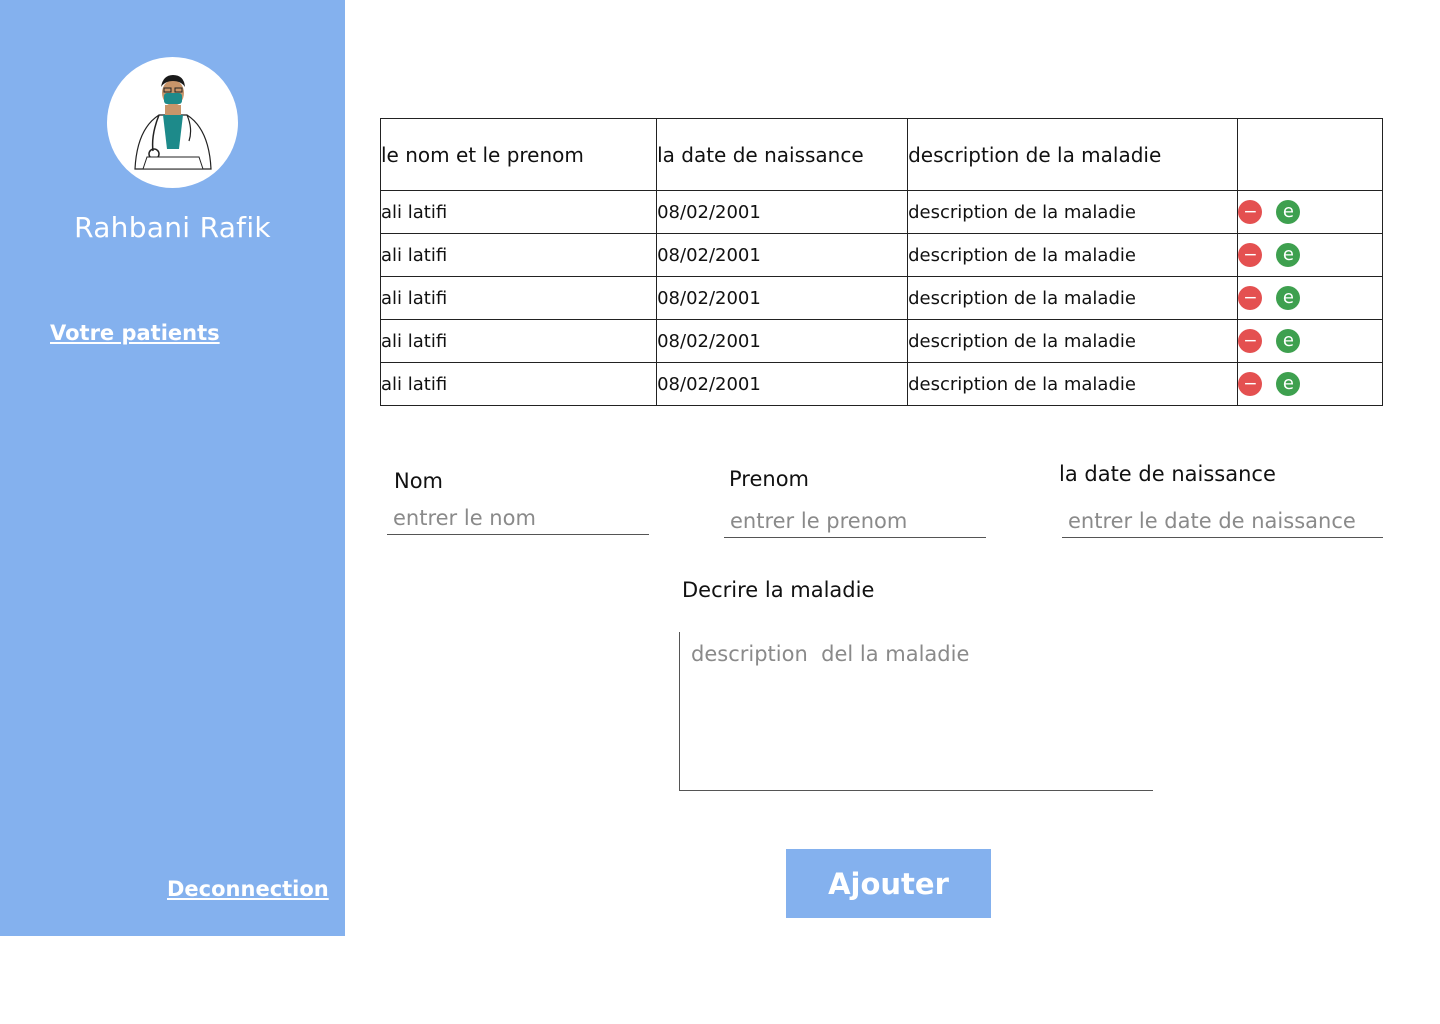 The width and height of the screenshot is (1440, 1024). Describe the element at coordinates (248, 889) in the screenshot. I see `logout-link: Deconnection` at that location.